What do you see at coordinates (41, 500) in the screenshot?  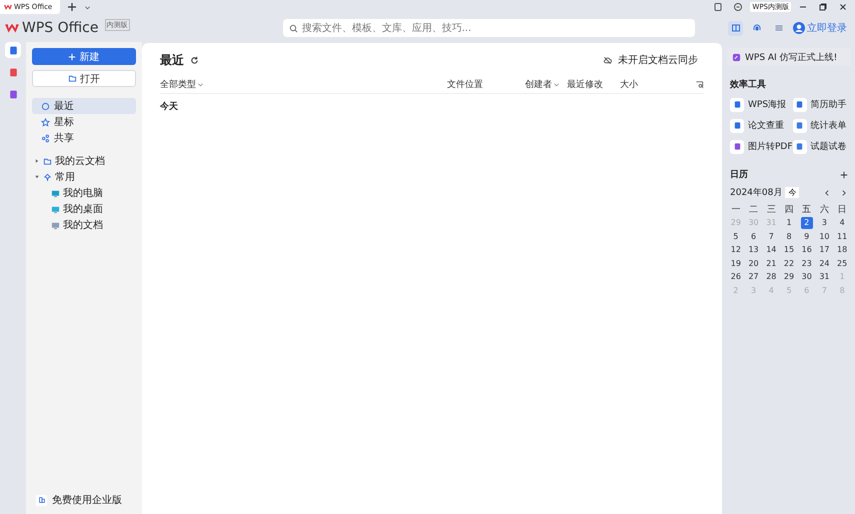 I see `building-icon` at bounding box center [41, 500].